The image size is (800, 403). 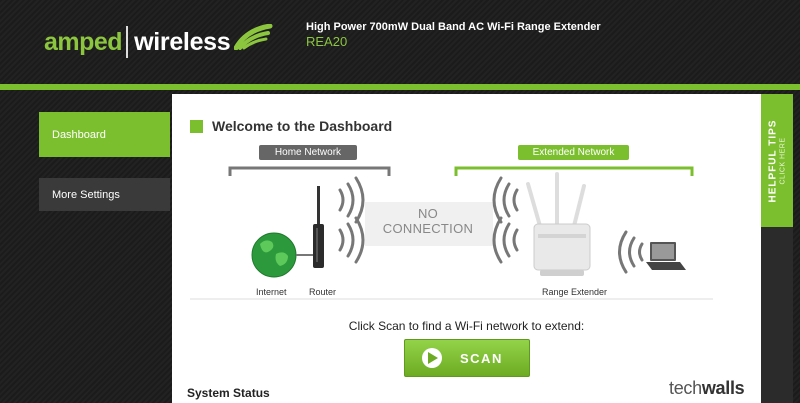 I want to click on home-network-label: Home Network, so click(x=308, y=152).